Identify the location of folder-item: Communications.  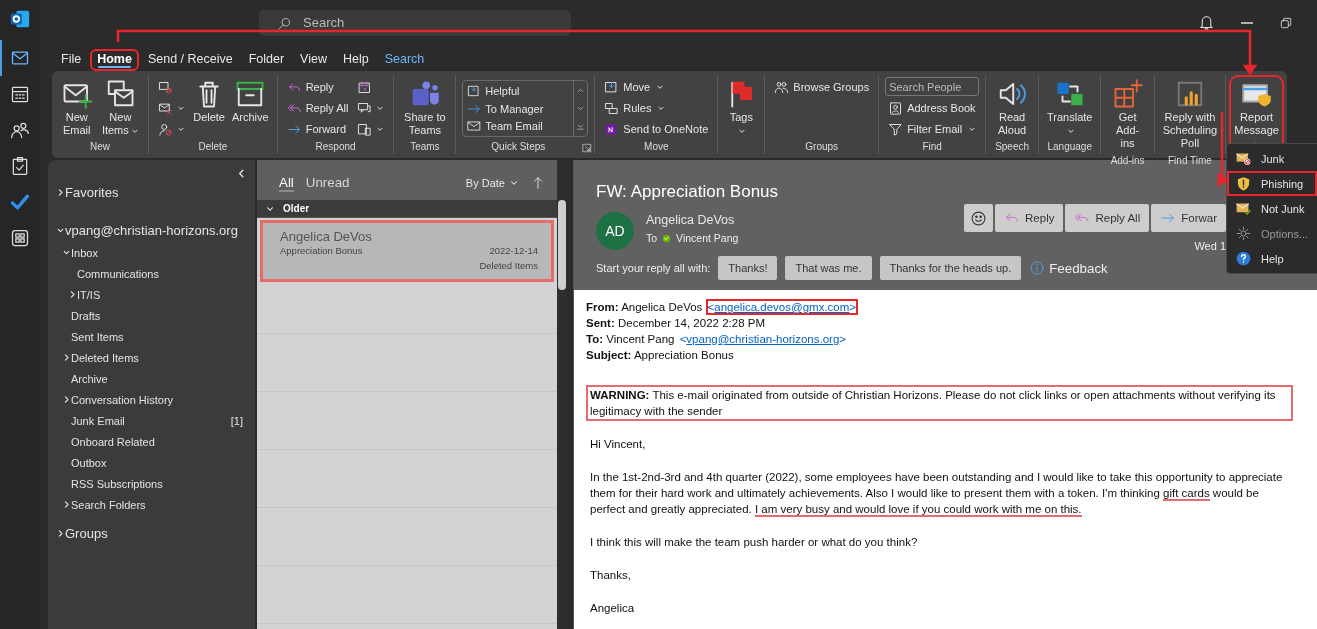
(161, 273).